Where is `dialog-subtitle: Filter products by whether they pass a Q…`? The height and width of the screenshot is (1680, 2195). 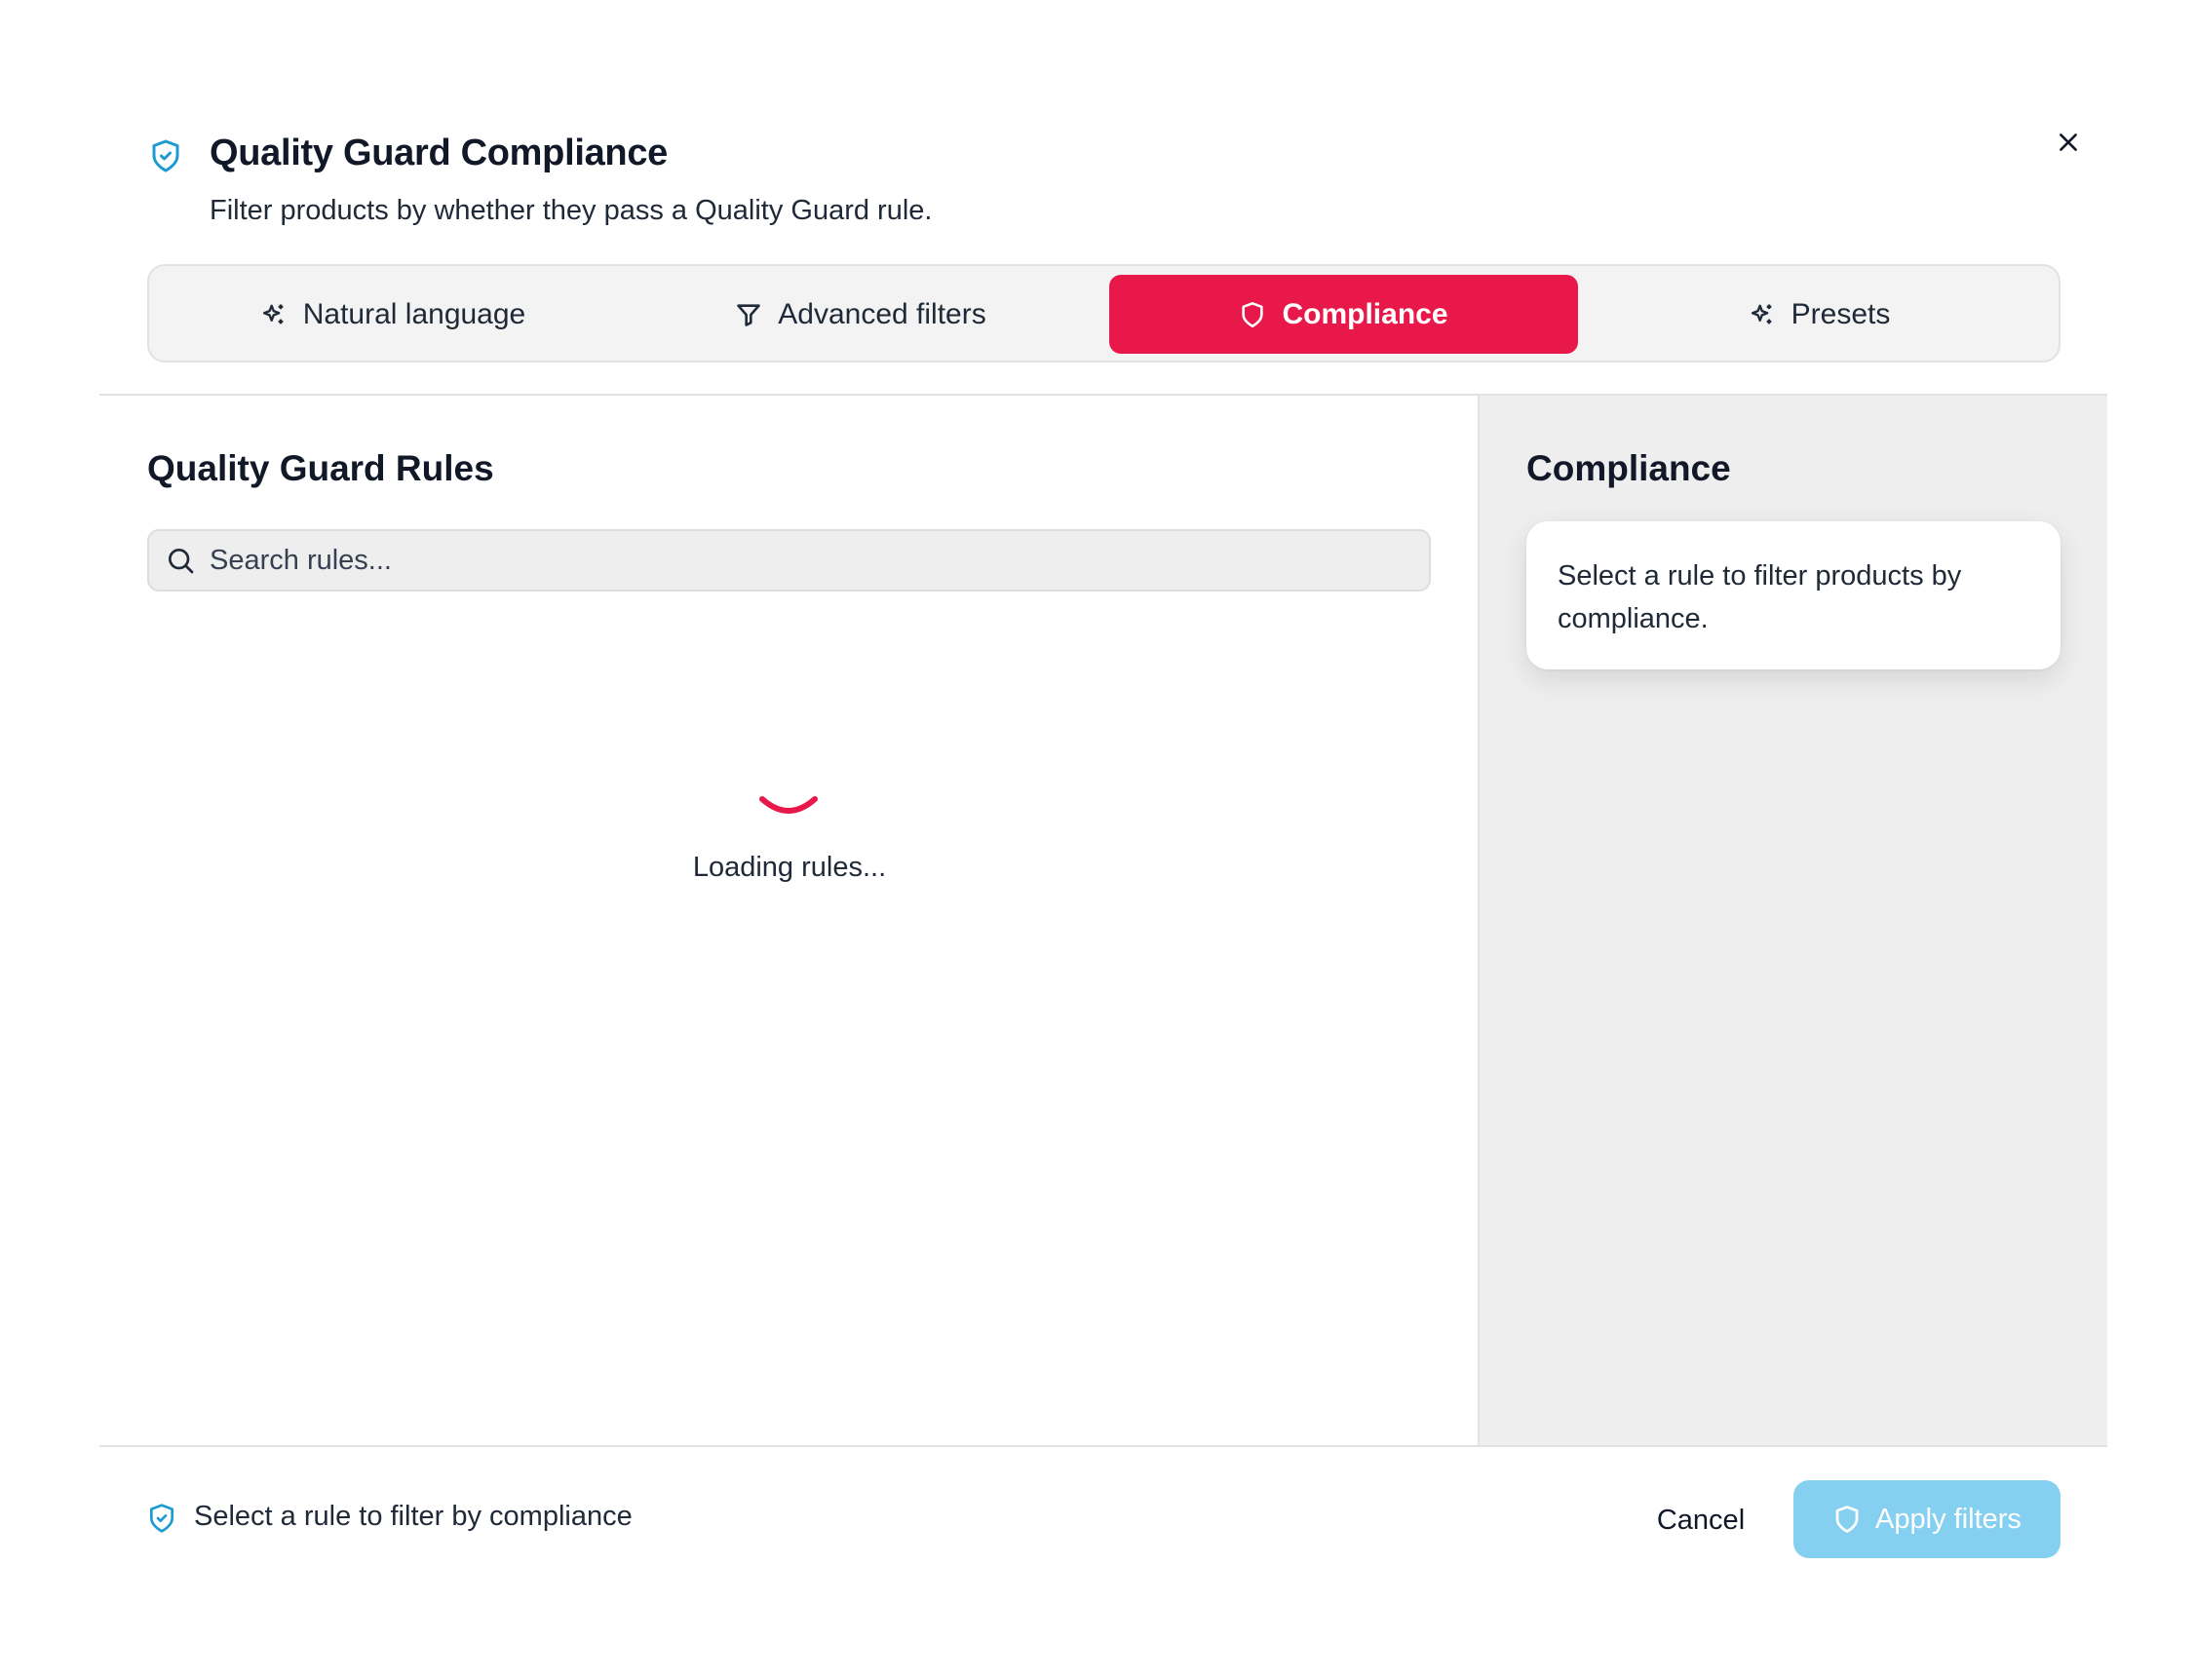 dialog-subtitle: Filter products by whether they pass a Q… is located at coordinates (571, 210).